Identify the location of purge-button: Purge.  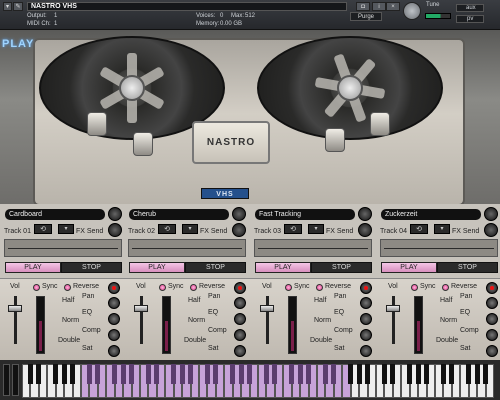
(366, 16).